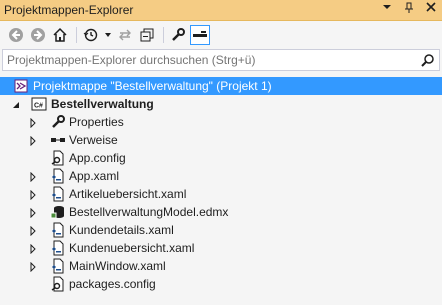 This screenshot has width=442, height=305. Describe the element at coordinates (16, 104) in the screenshot. I see `expanded-arrow-icon` at that location.